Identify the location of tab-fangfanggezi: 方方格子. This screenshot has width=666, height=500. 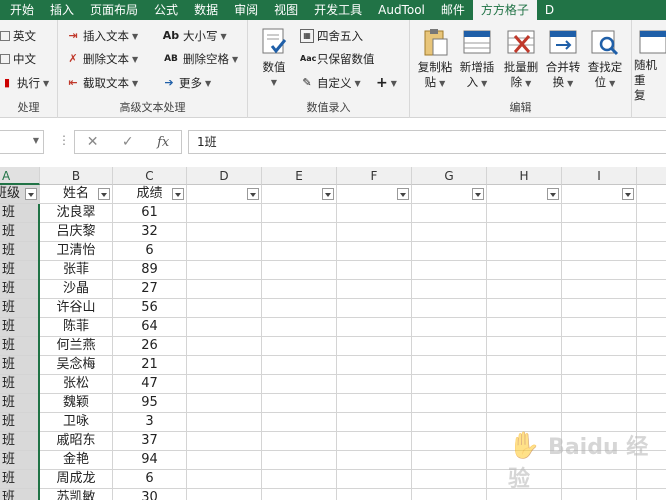
(504, 10).